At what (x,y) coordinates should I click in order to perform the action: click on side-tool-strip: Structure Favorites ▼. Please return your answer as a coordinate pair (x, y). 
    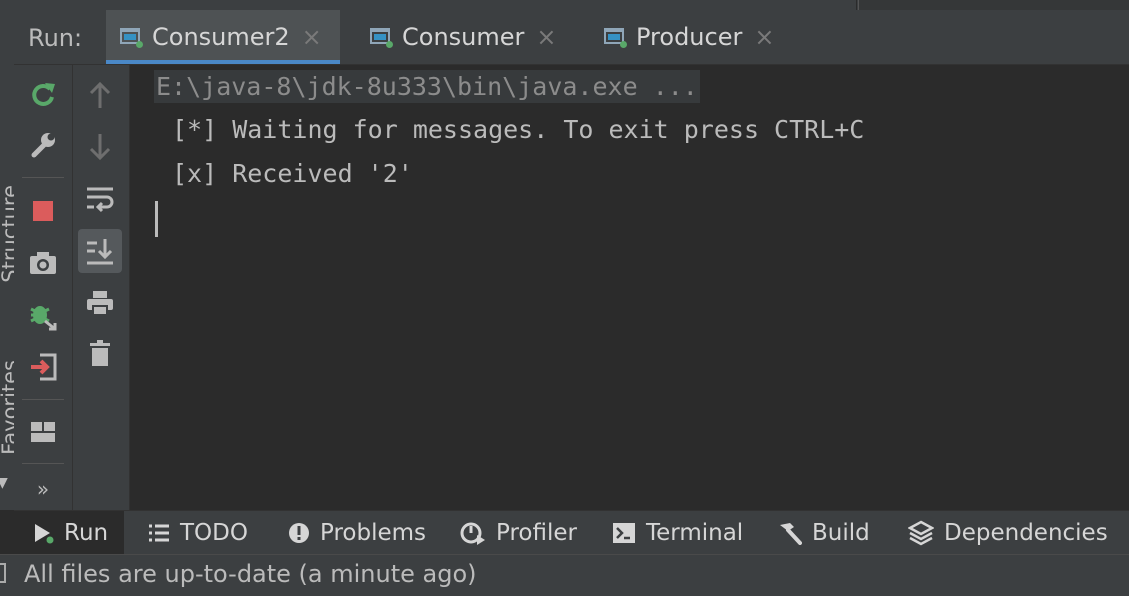
    Looking at the image, I should click on (7, 260).